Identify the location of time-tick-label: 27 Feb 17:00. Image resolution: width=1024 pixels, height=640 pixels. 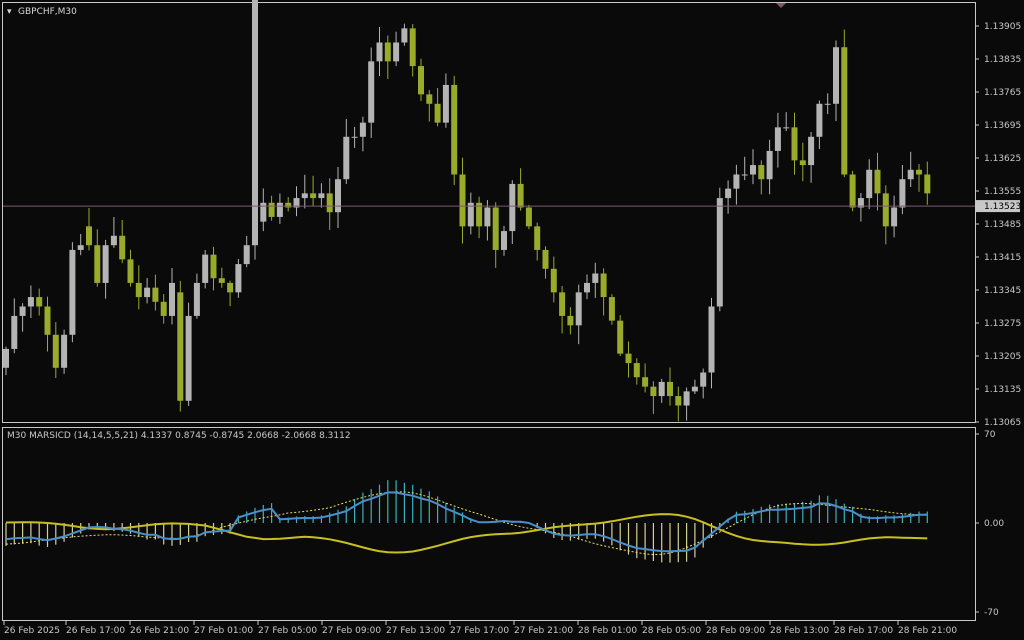
(479, 631).